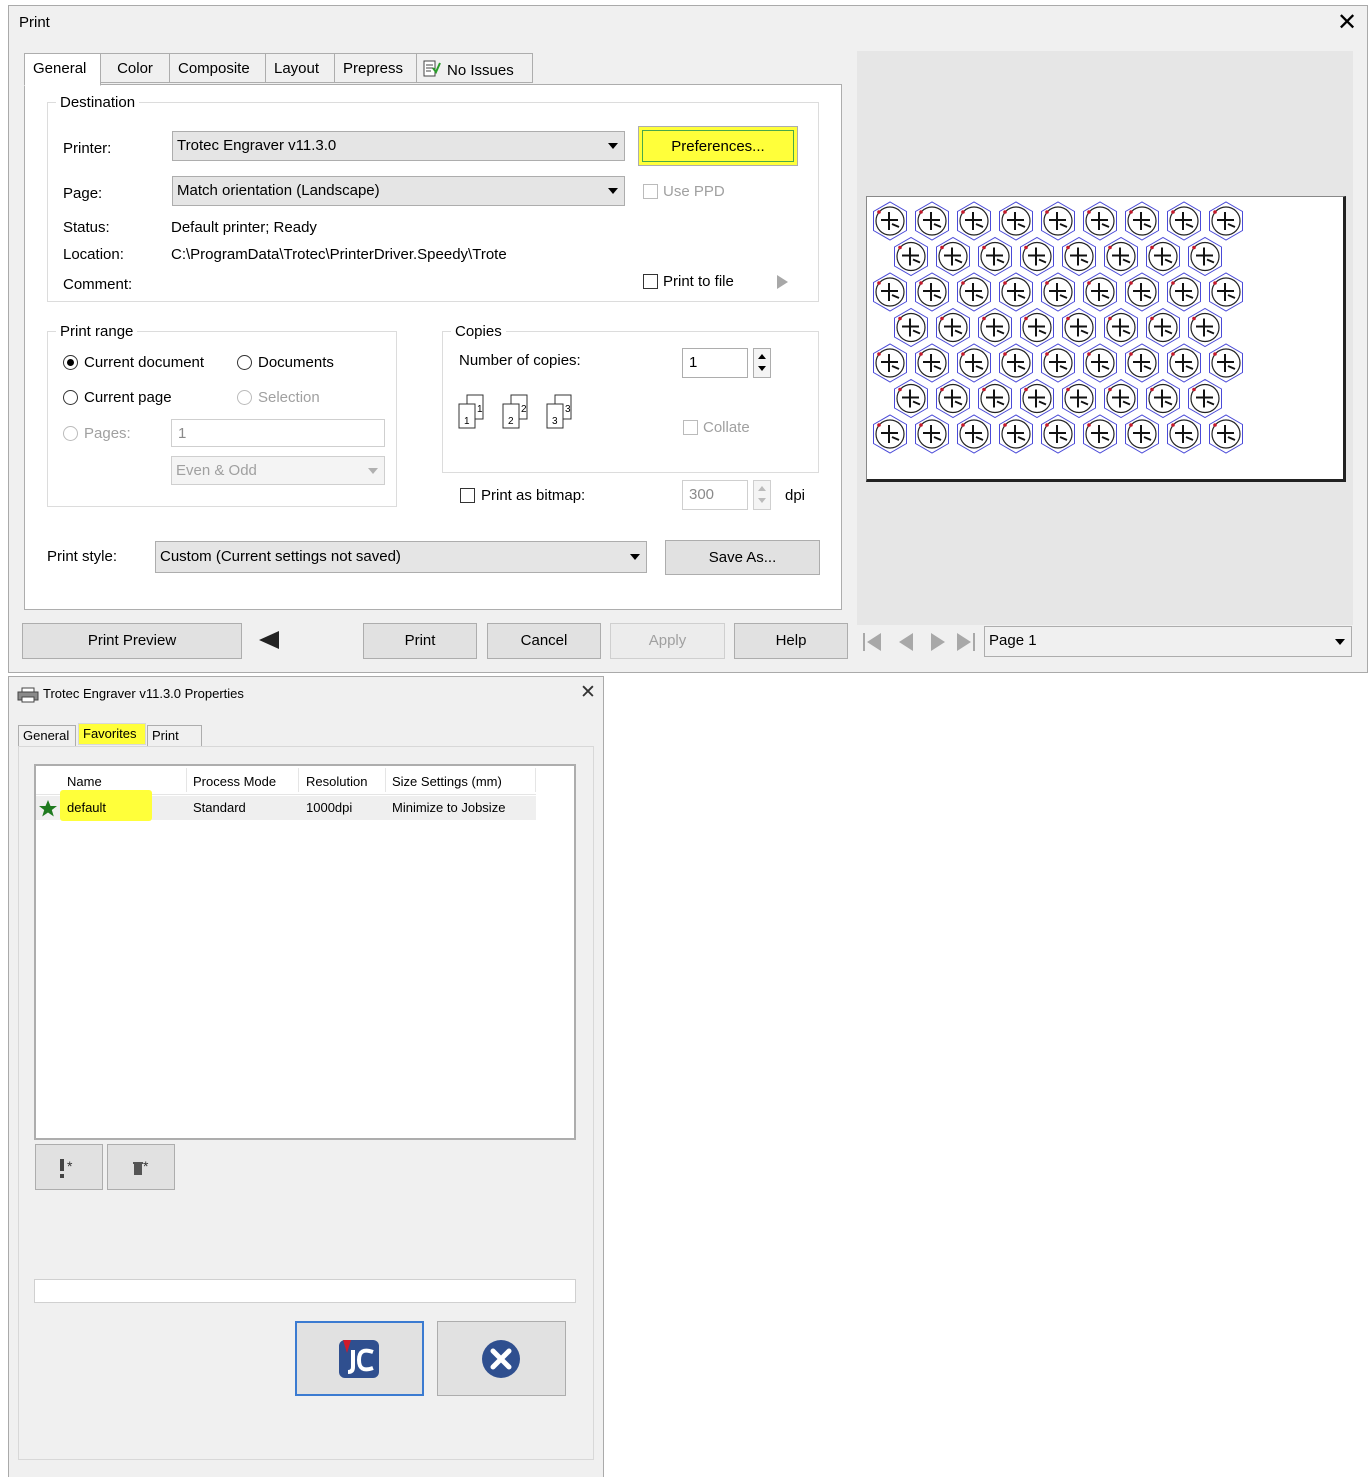  Describe the element at coordinates (217, 68) in the screenshot. I see `tab-composite: Composite` at that location.